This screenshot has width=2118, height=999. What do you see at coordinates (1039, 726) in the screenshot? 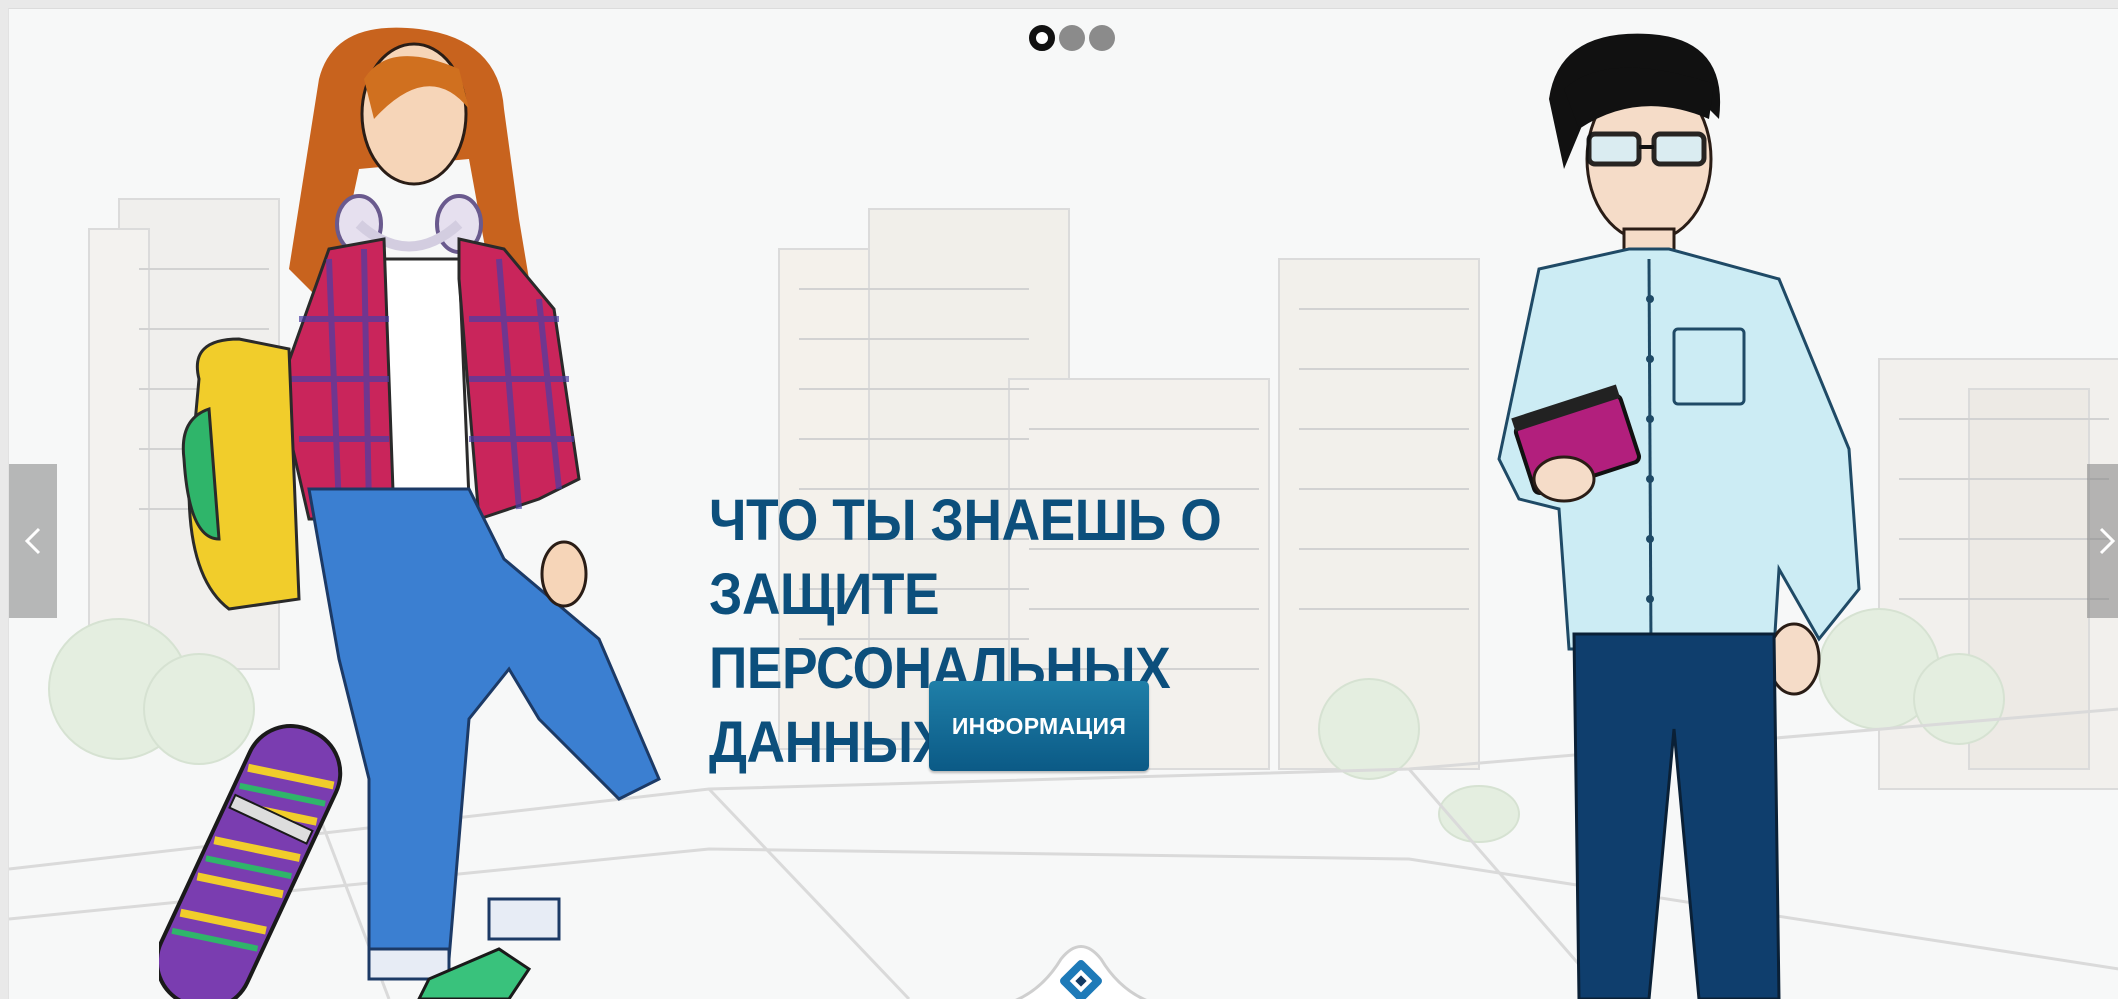
I see `info-button: ИНФОРМАЦИЯ` at bounding box center [1039, 726].